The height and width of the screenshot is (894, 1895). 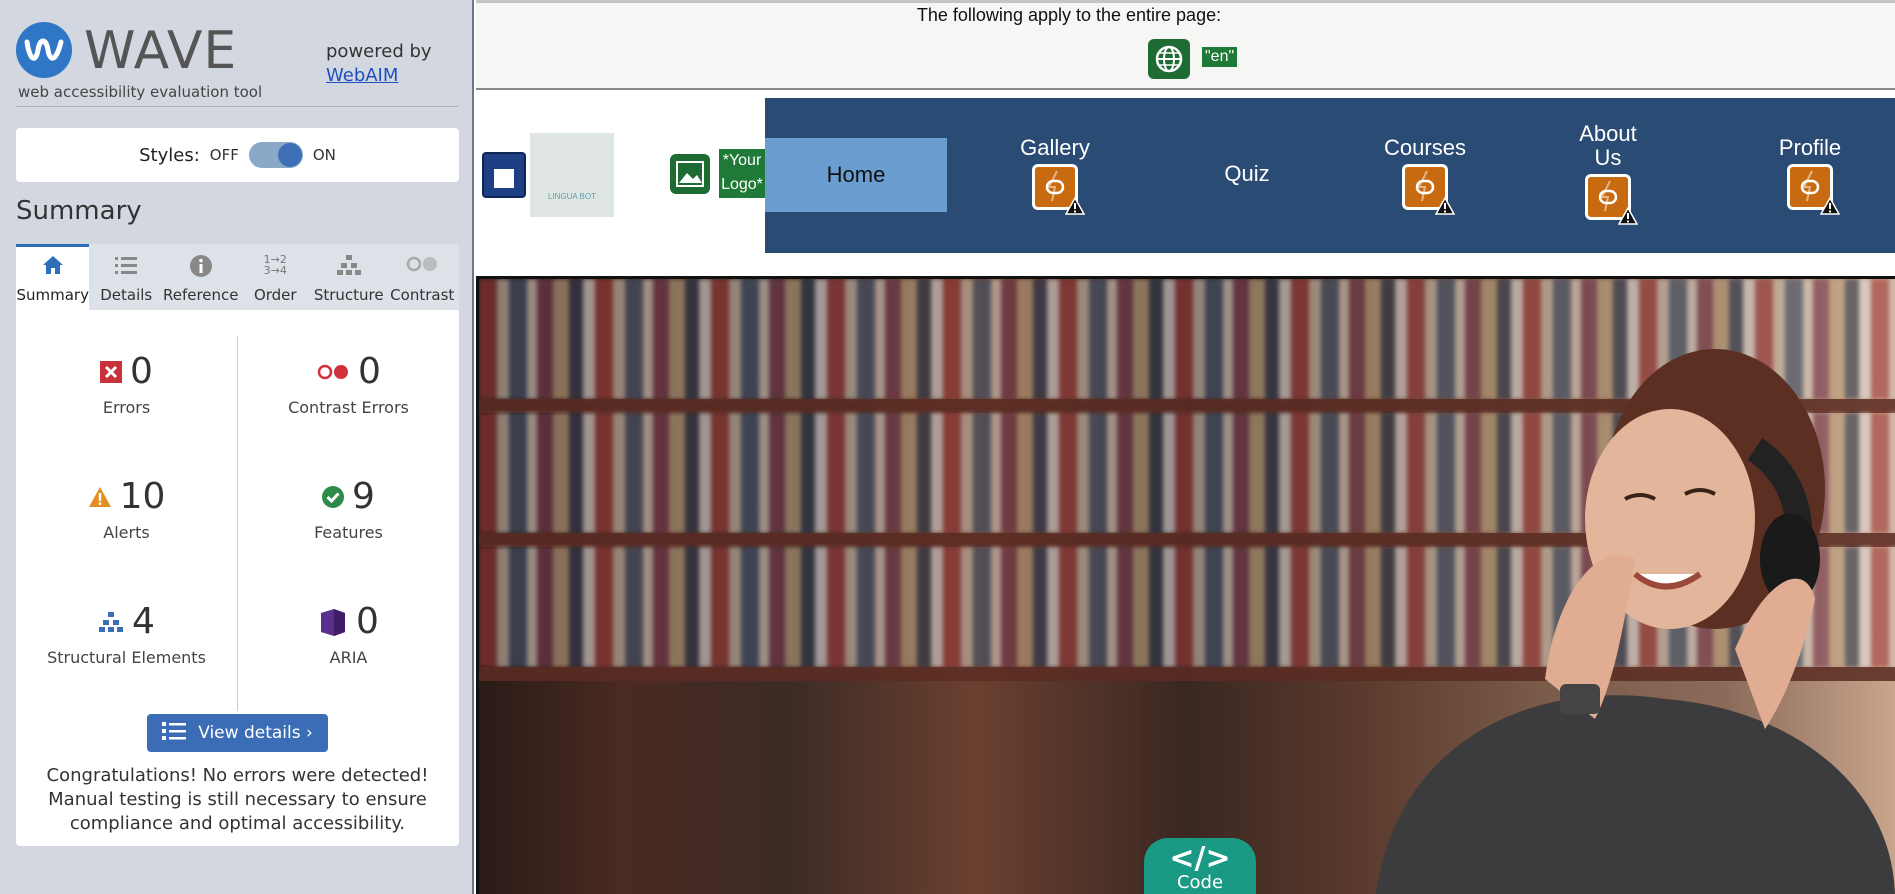 What do you see at coordinates (142, 496) in the screenshot?
I see `alerts-count: 10` at bounding box center [142, 496].